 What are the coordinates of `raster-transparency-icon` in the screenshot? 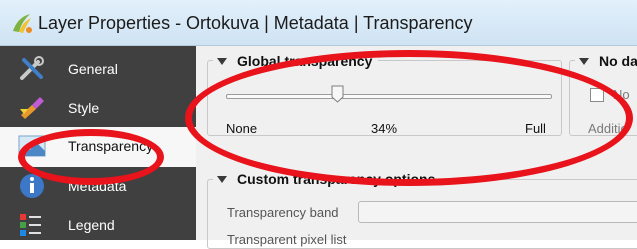 It's located at (32, 146).